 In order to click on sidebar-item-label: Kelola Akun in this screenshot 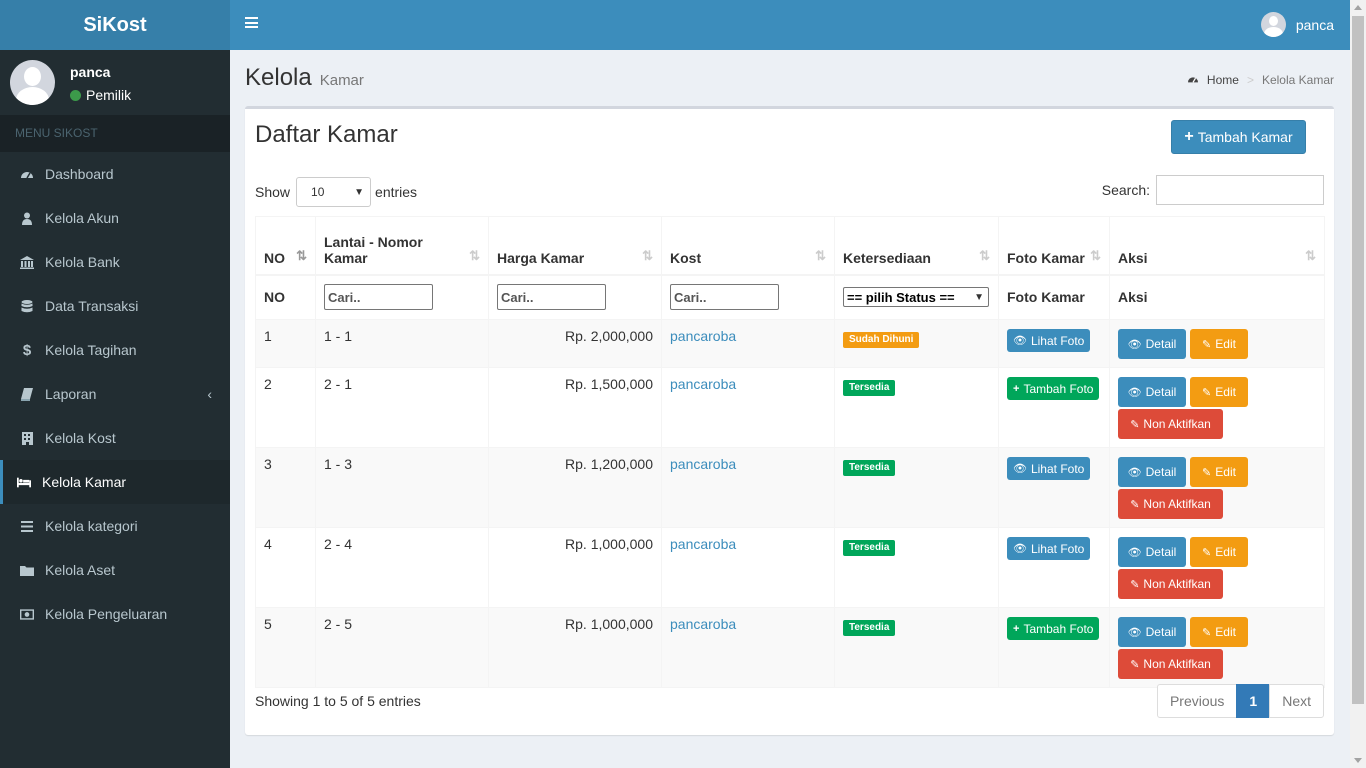, I will do `click(82, 218)`.